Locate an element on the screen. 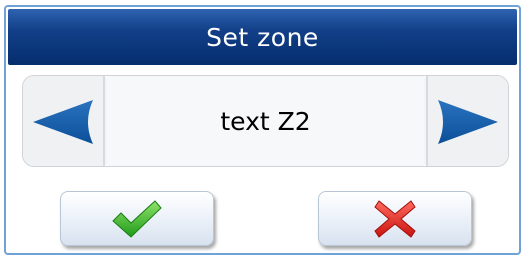 The image size is (529, 260). previous-zone-button is located at coordinates (64, 121).